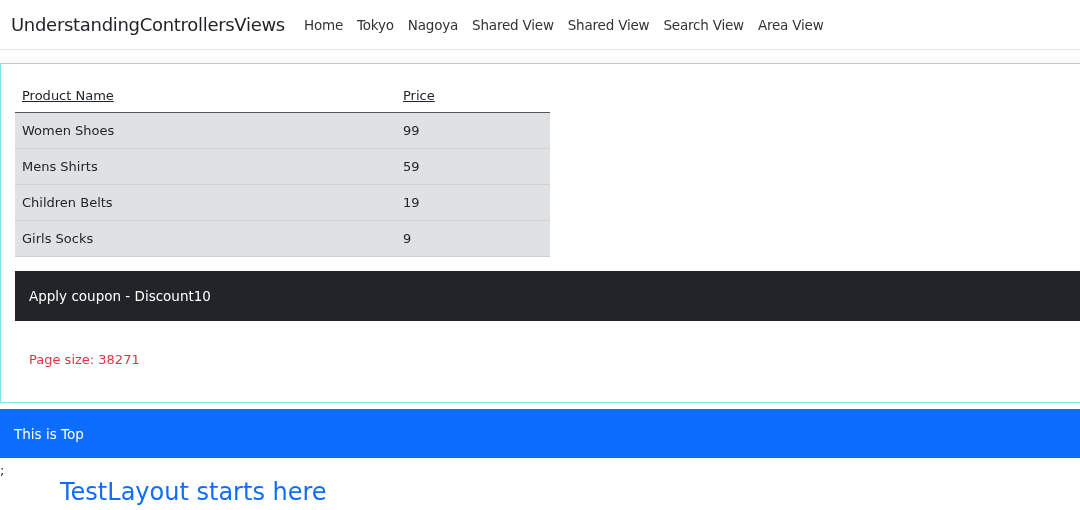  I want to click on column-header-link: Product Name, so click(68, 95).